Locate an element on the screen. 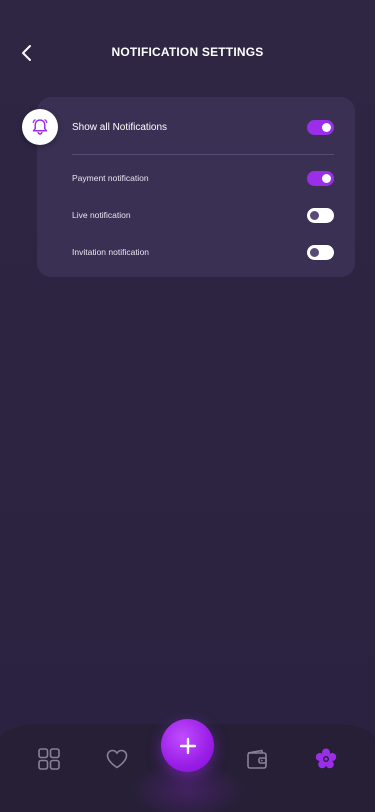 This screenshot has width=375, height=812. payment-notification-label: Payment notification is located at coordinates (110, 178).